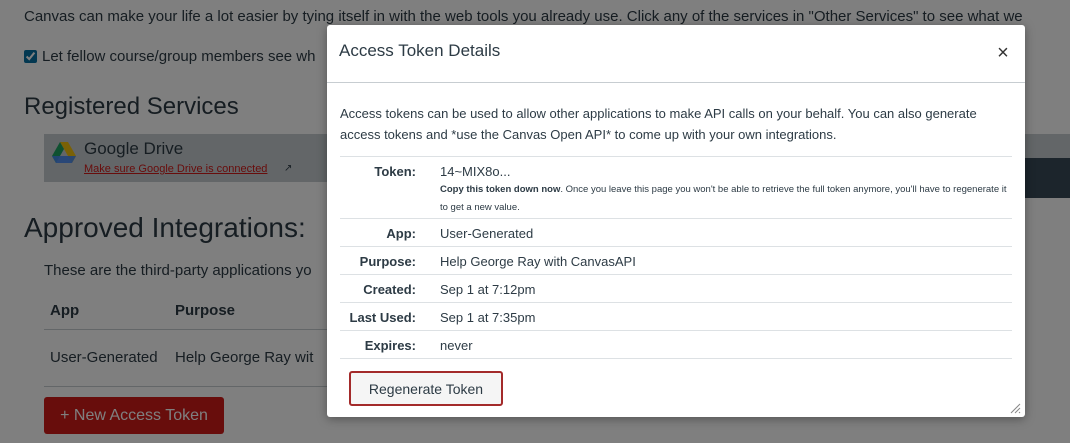  Describe the element at coordinates (420, 50) in the screenshot. I see `dialog-title: Access Token Details` at that location.